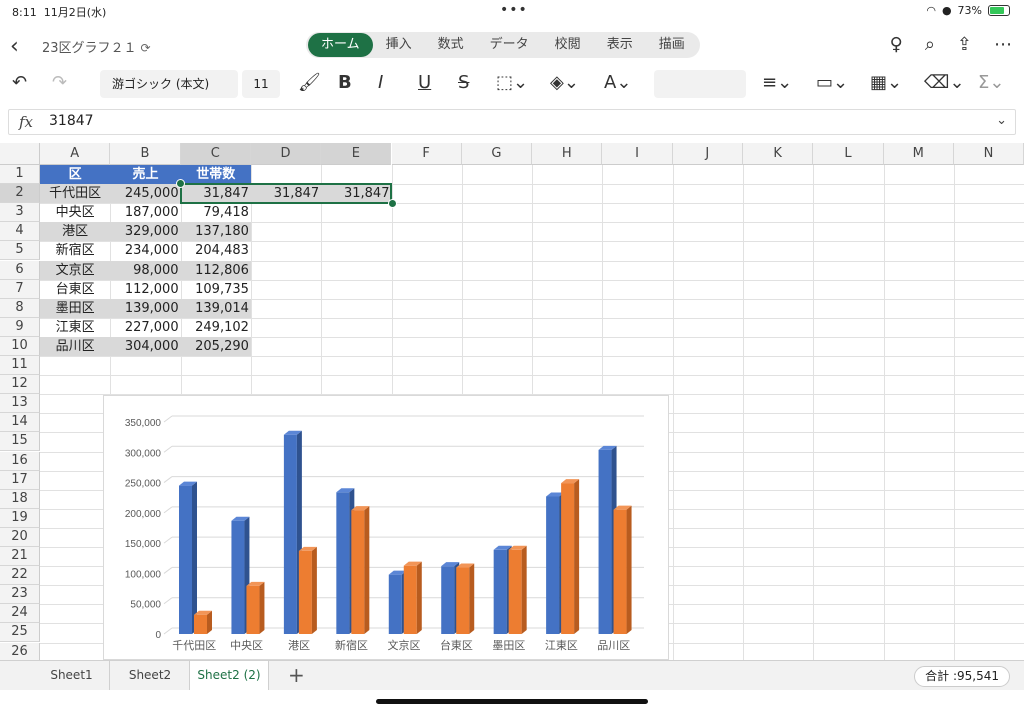 Image resolution: width=1024 pixels, height=711 pixels. Describe the element at coordinates (20, 366) in the screenshot. I see `row-header-11: 11` at that location.